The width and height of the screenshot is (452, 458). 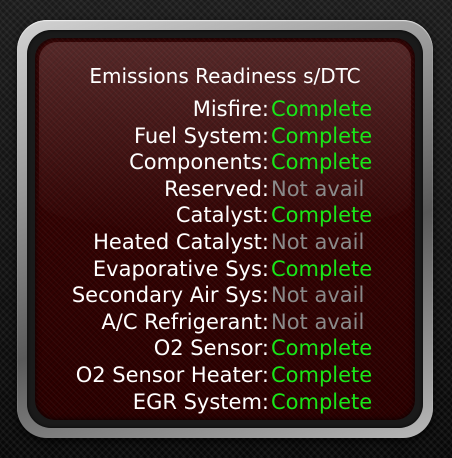 What do you see at coordinates (185, 321) in the screenshot?
I see `monitor-label: A/C Refrigerant:` at bounding box center [185, 321].